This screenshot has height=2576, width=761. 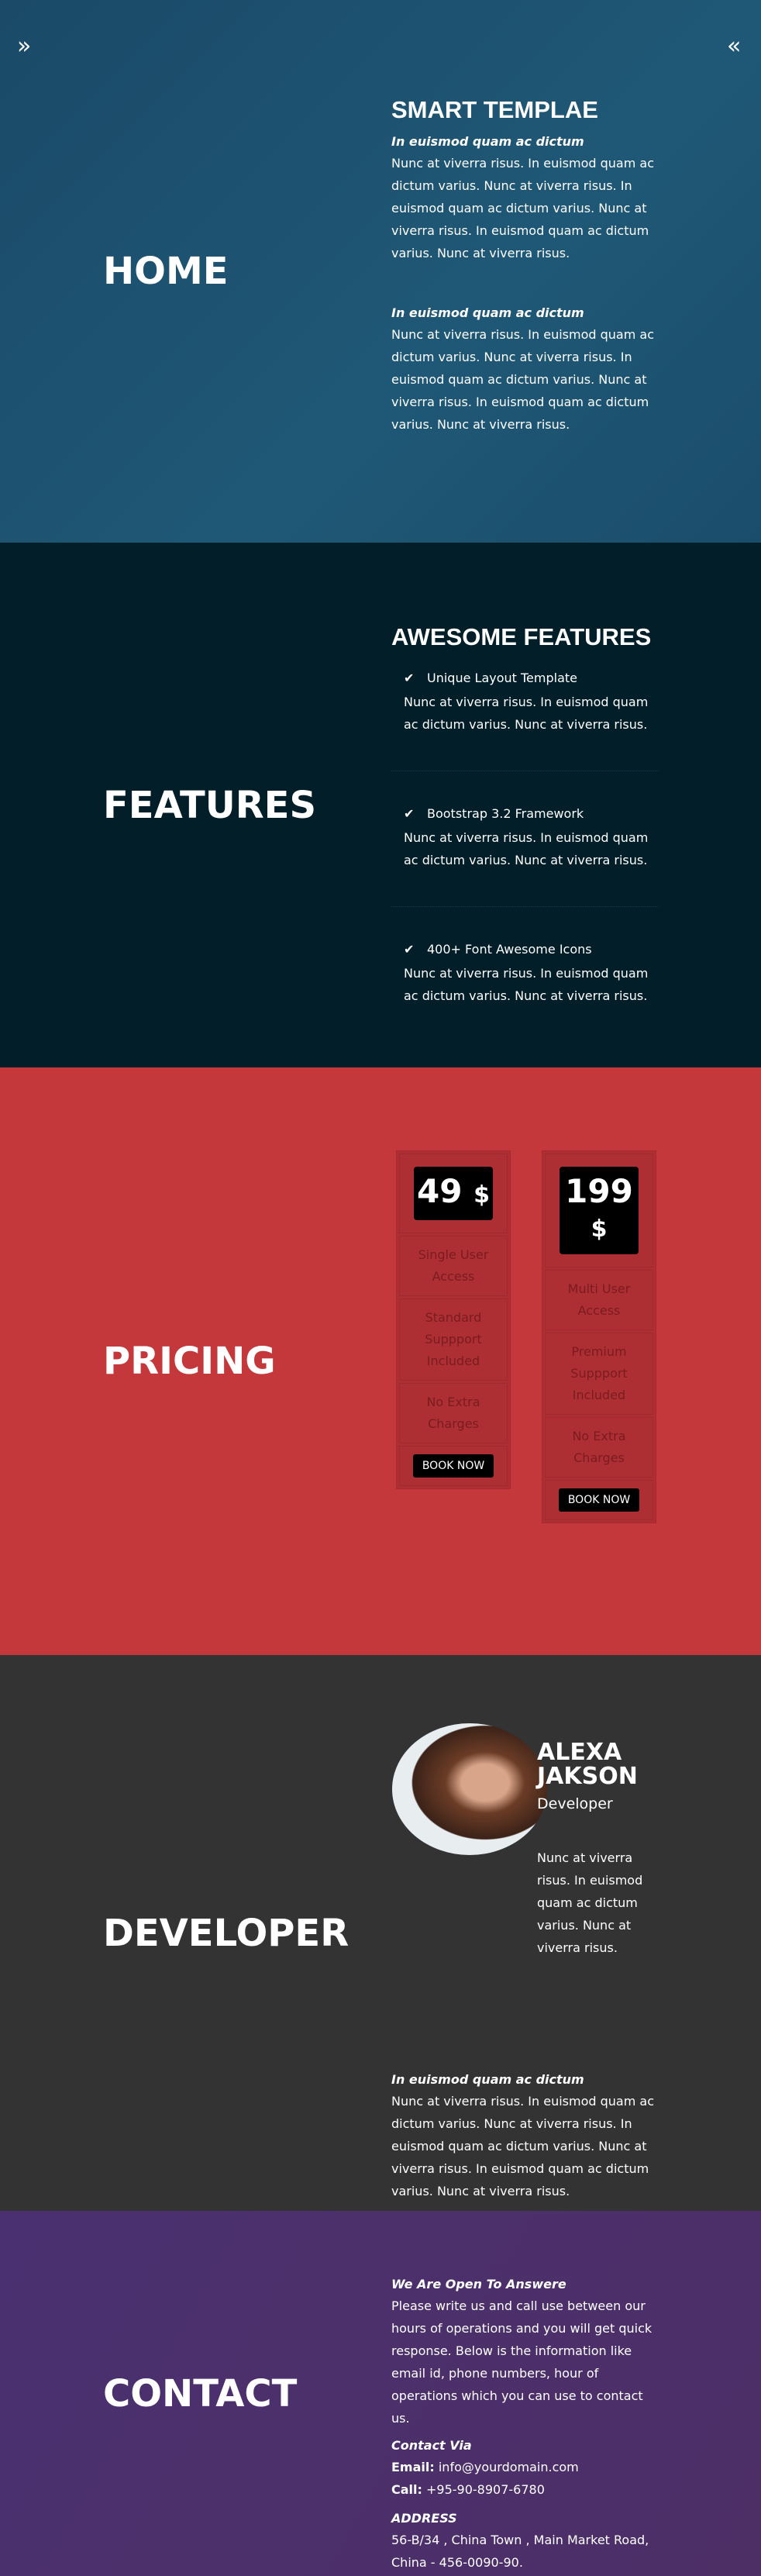 I want to click on email-link: info@yourdomain.com, so click(x=509, y=2467).